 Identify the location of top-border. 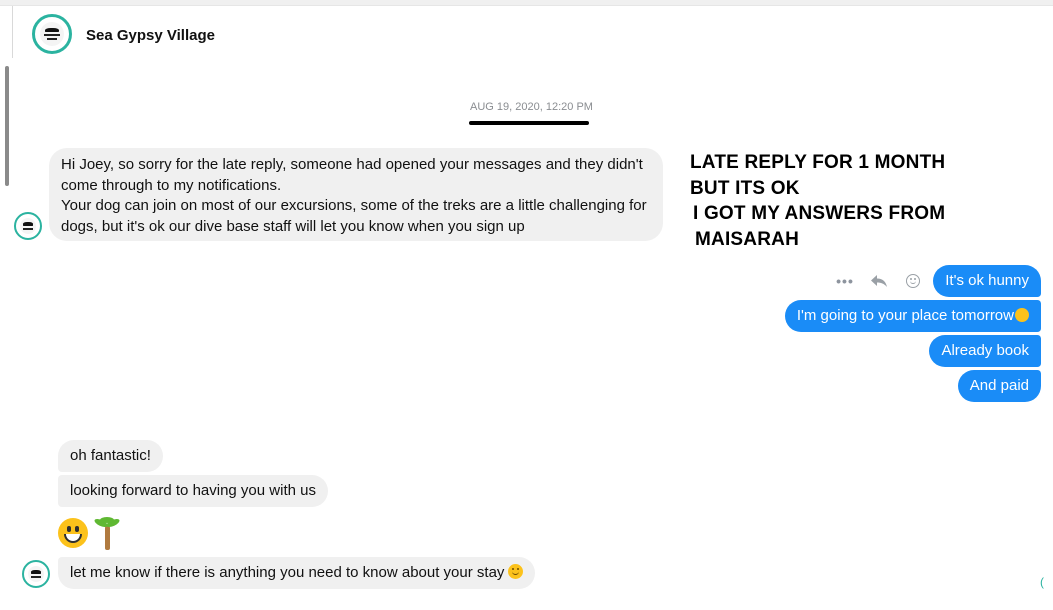
(526, 3).